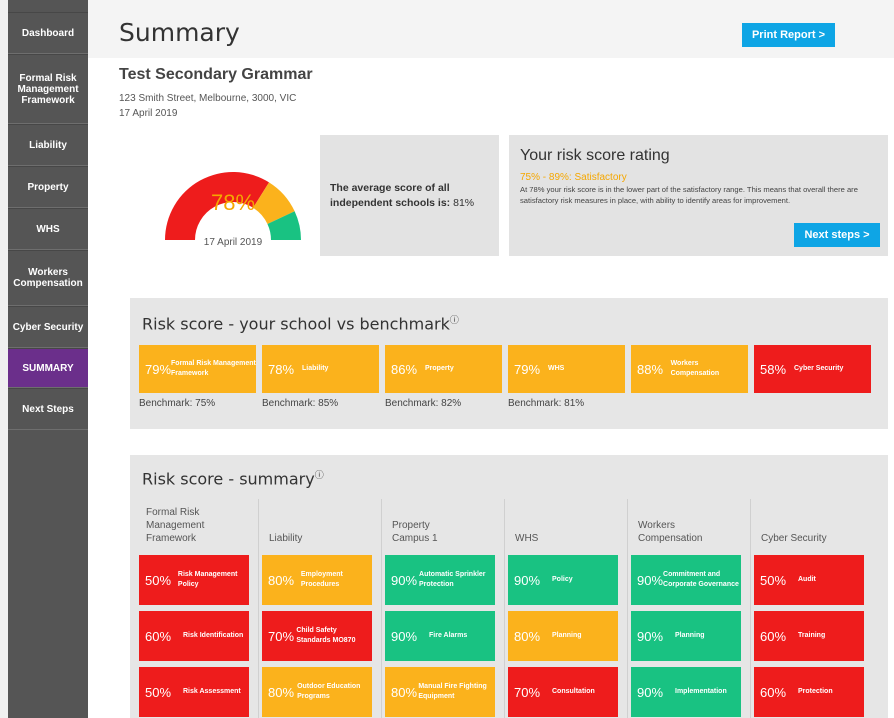  What do you see at coordinates (48, 33) in the screenshot?
I see `sidebar-item-dashboard: Dashboard` at bounding box center [48, 33].